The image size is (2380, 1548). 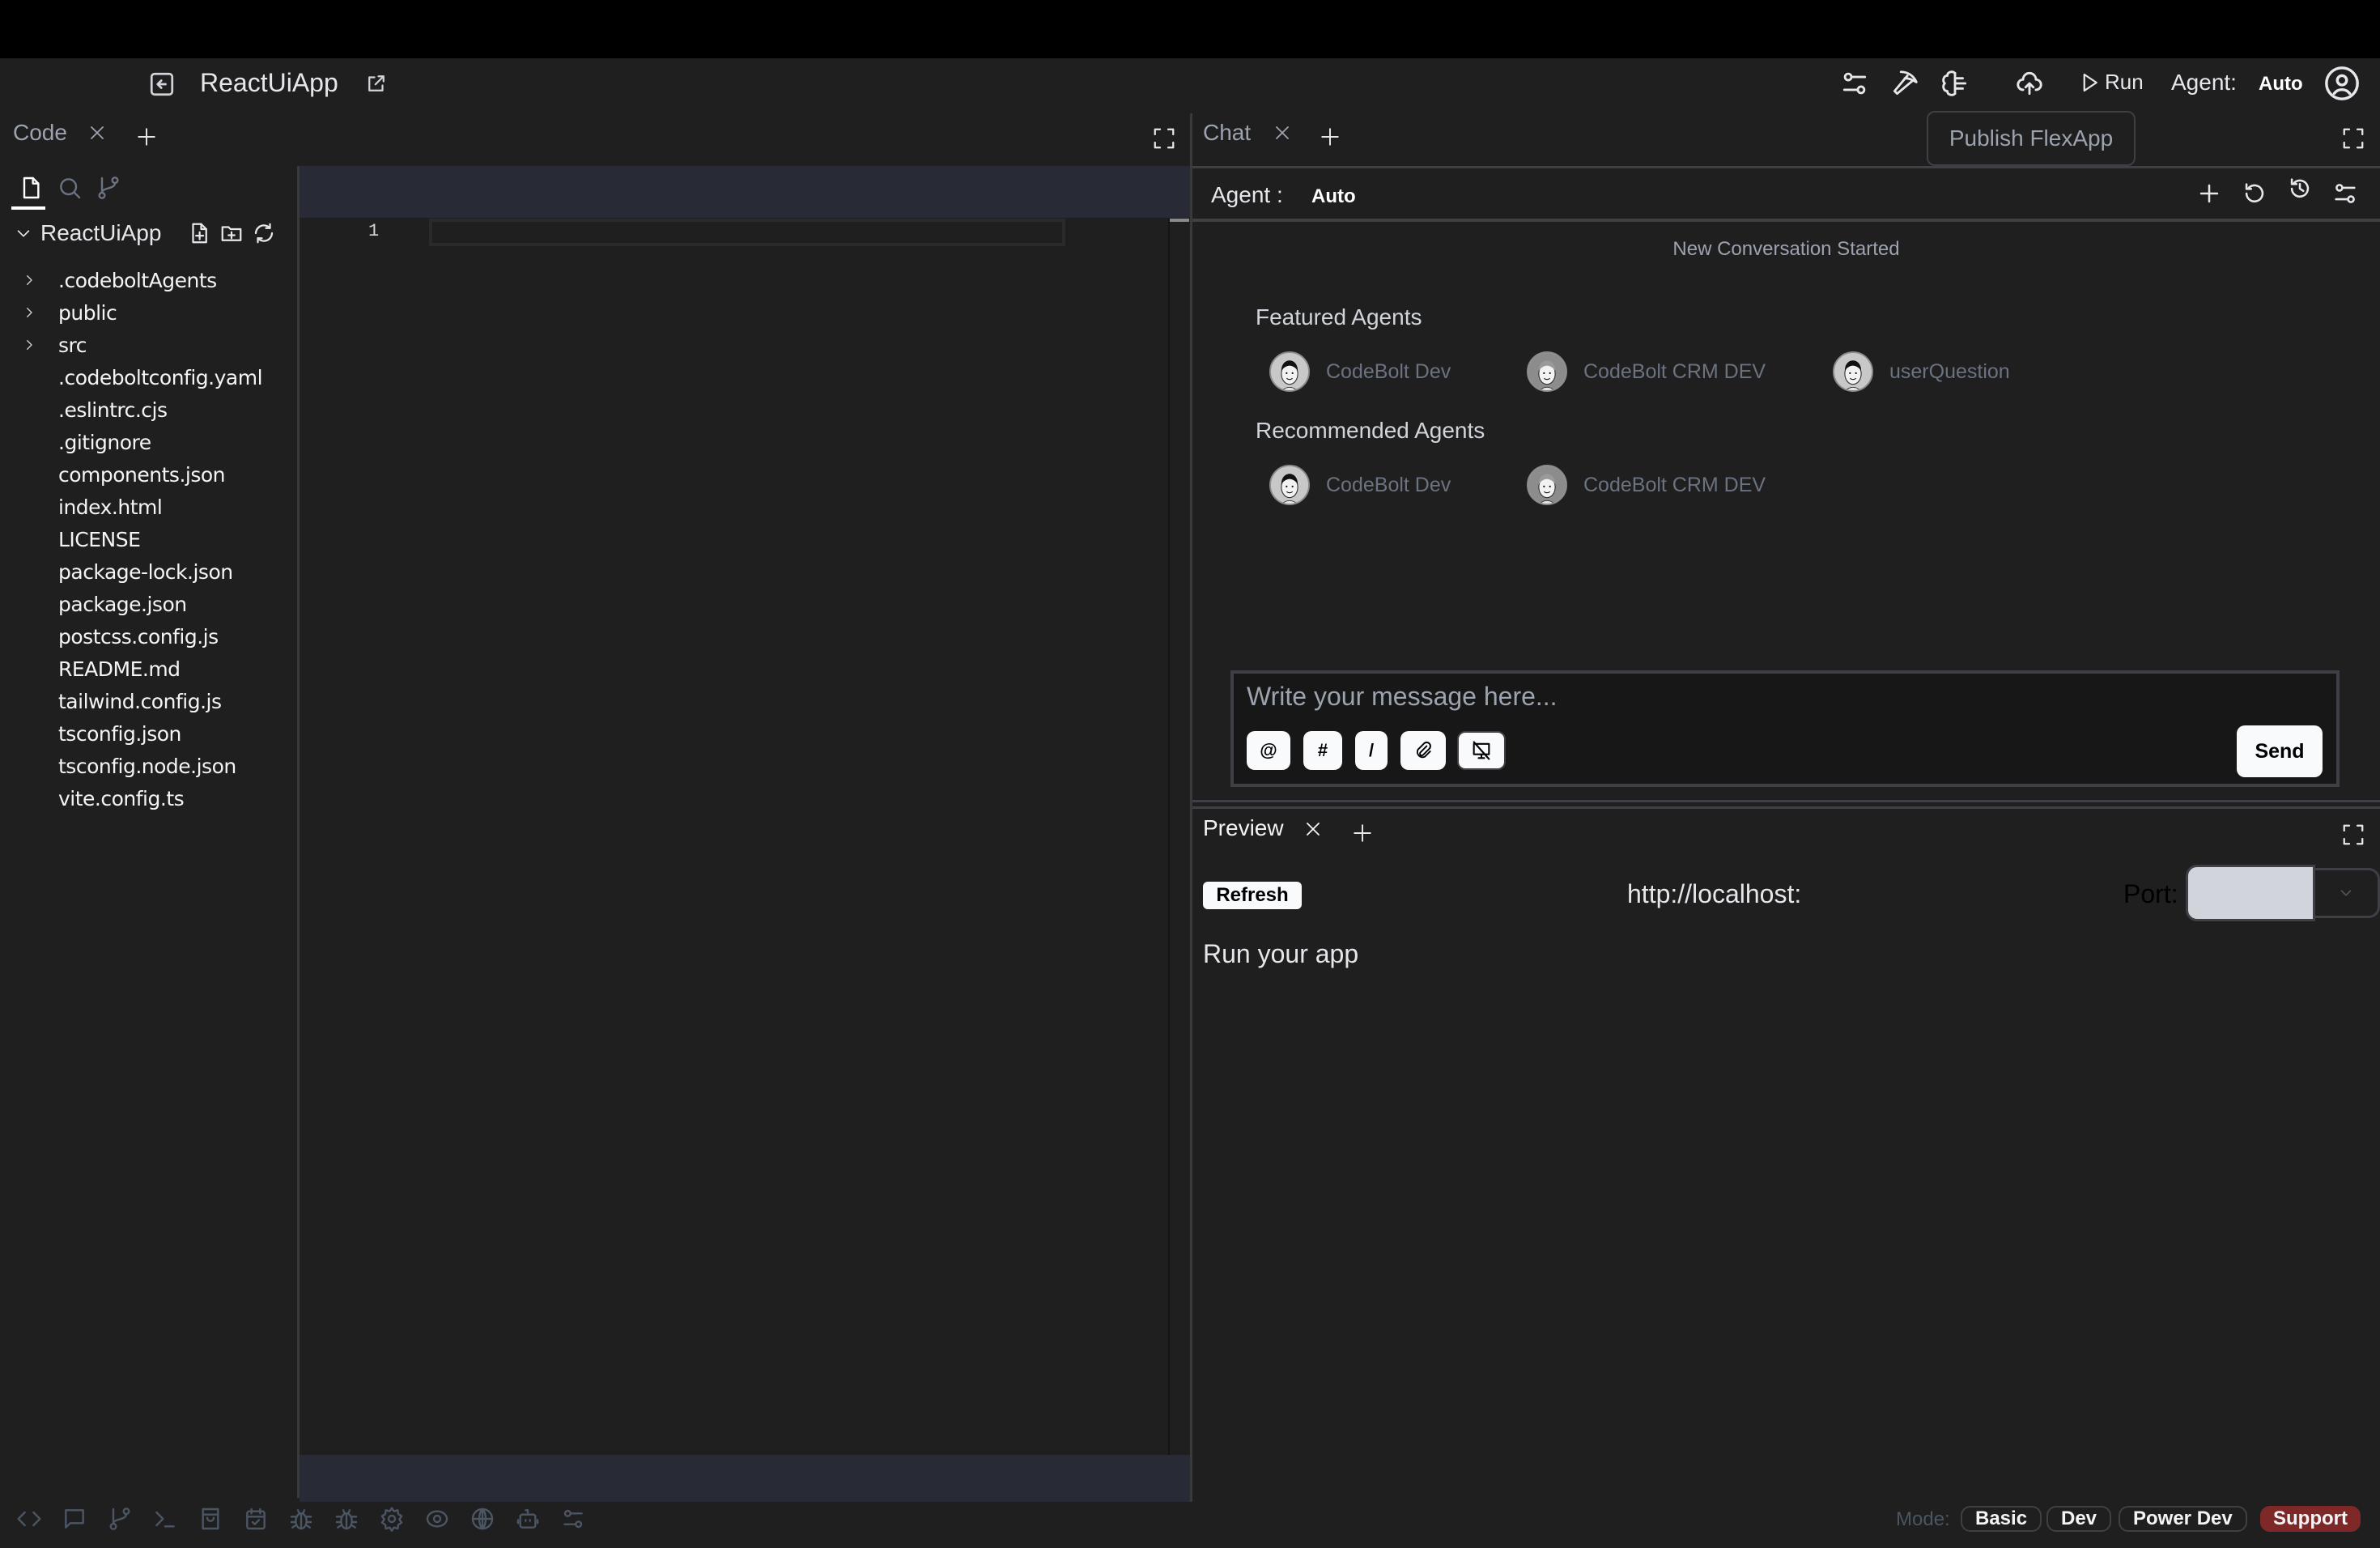 I want to click on send-button: Send, so click(x=2280, y=751).